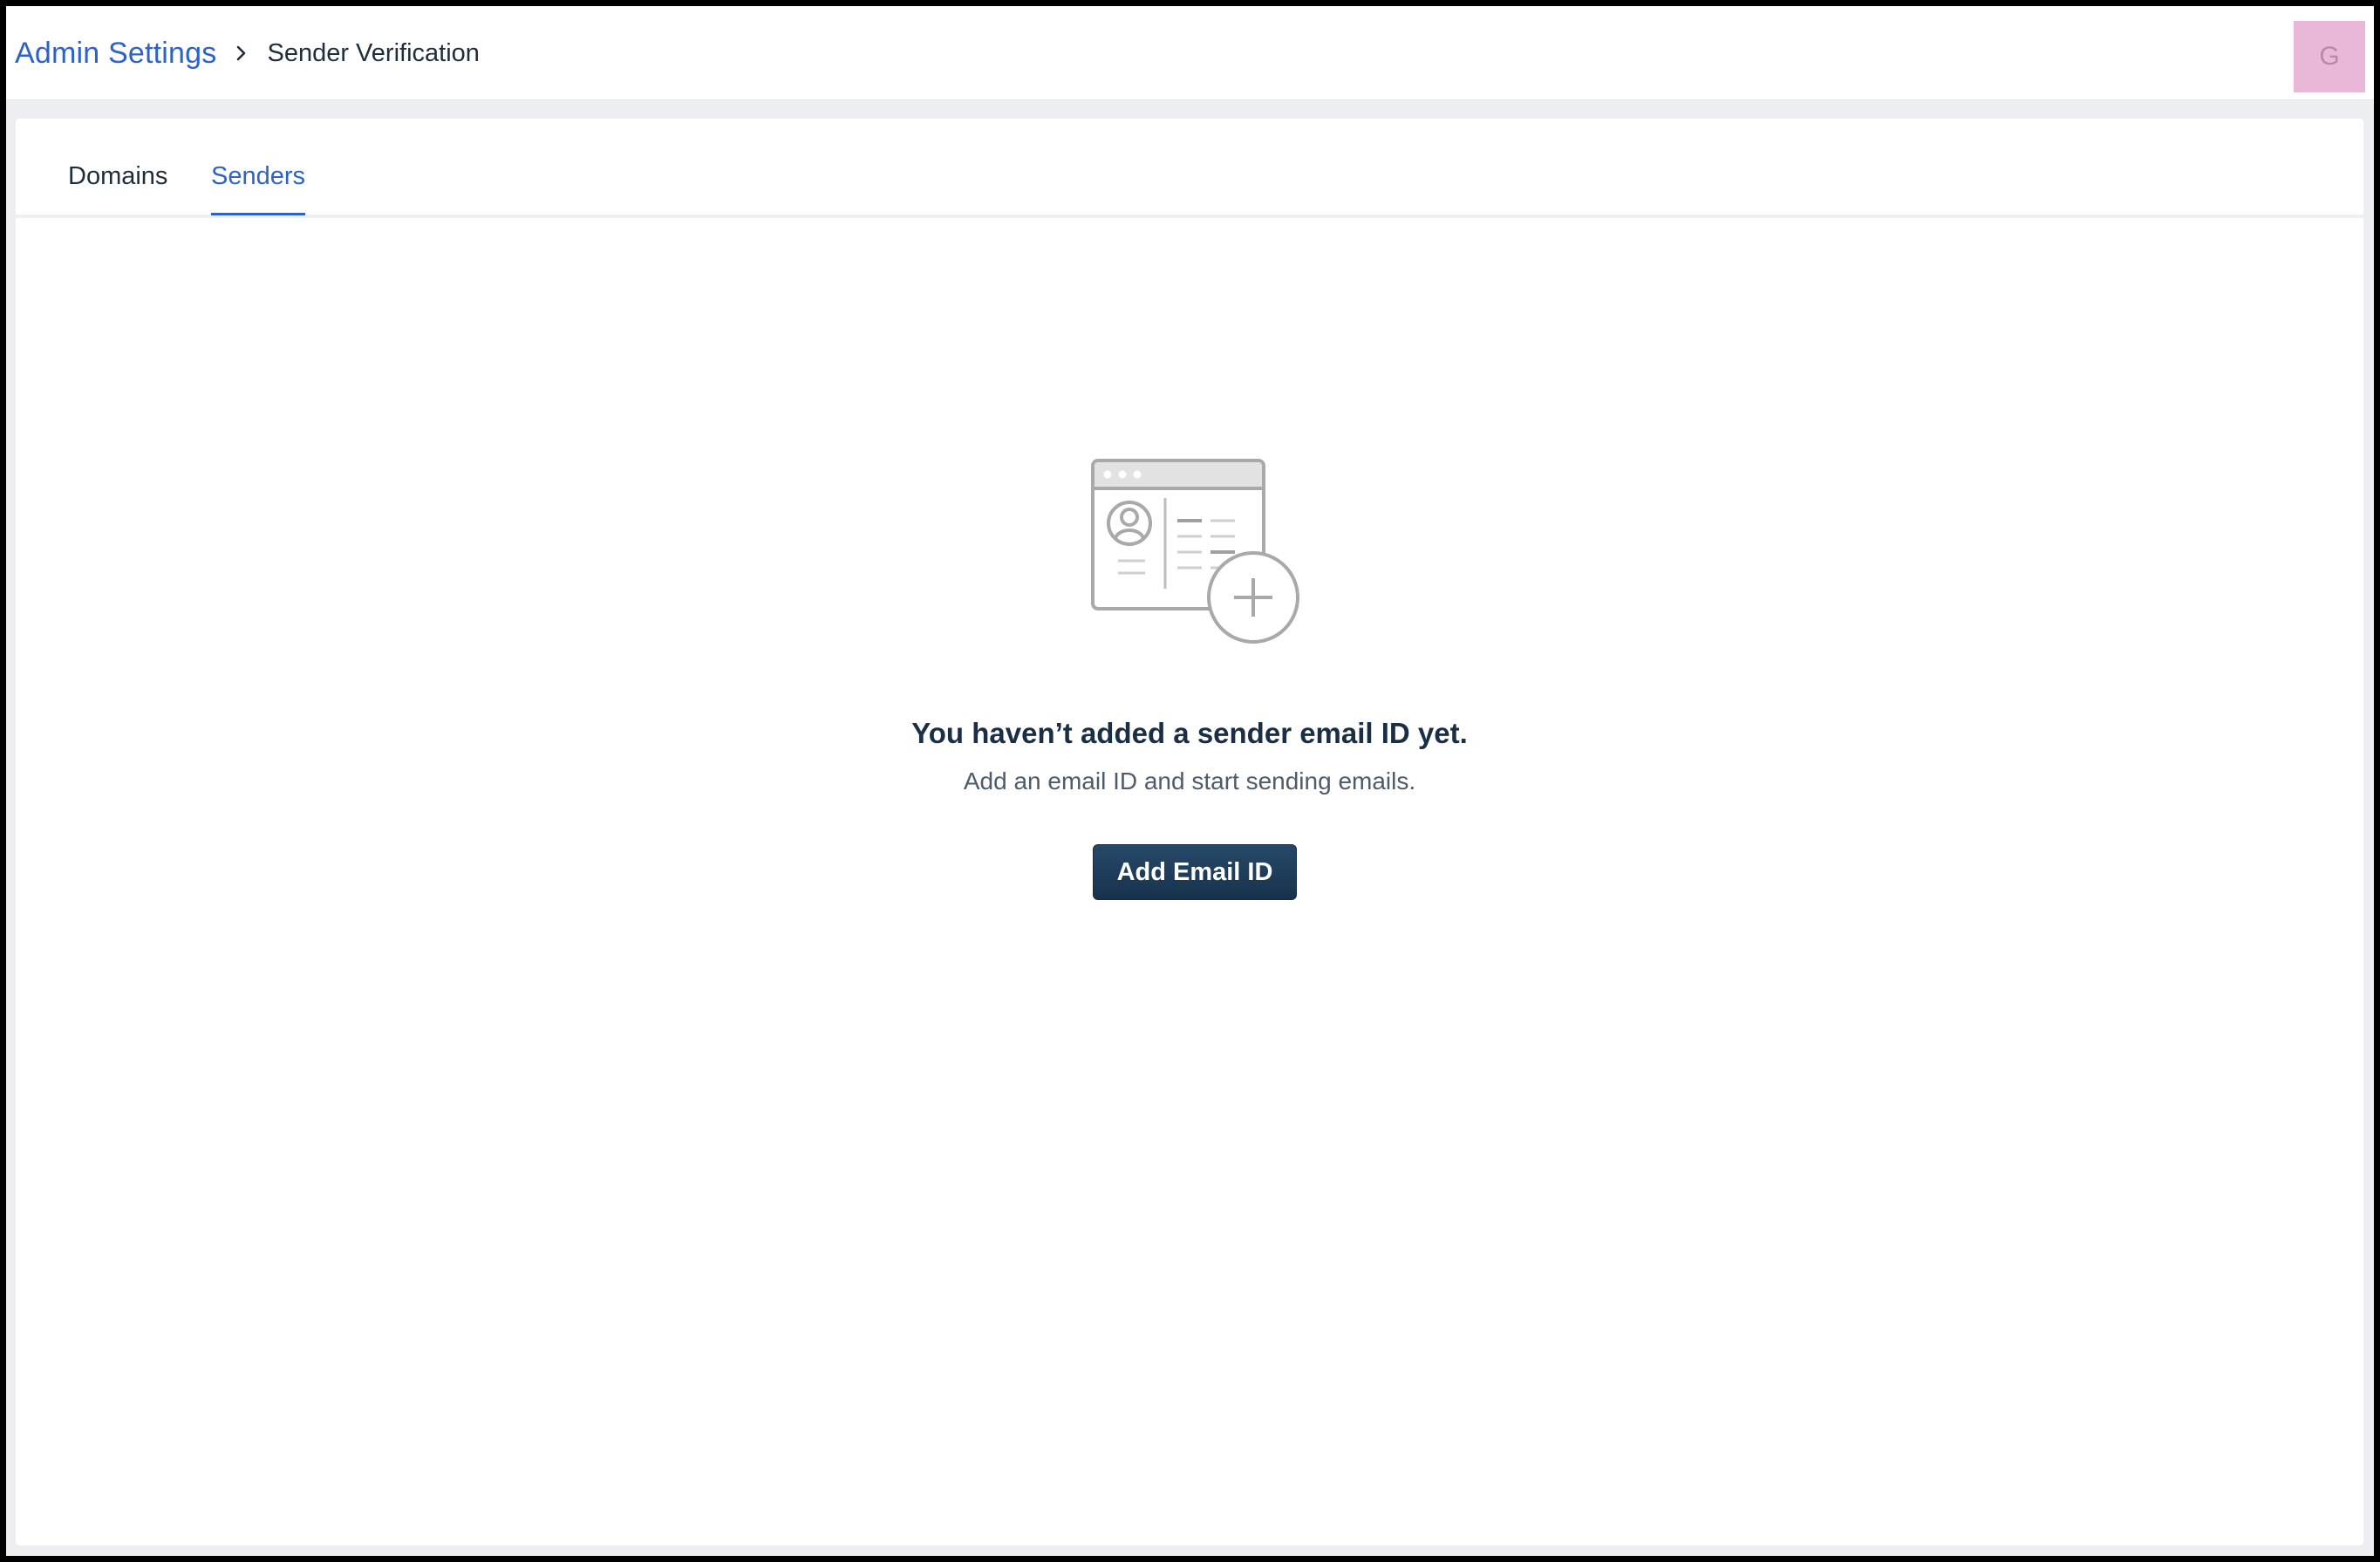 Image resolution: width=2380 pixels, height=1562 pixels. Describe the element at coordinates (241, 53) in the screenshot. I see `chevron-right-icon` at that location.